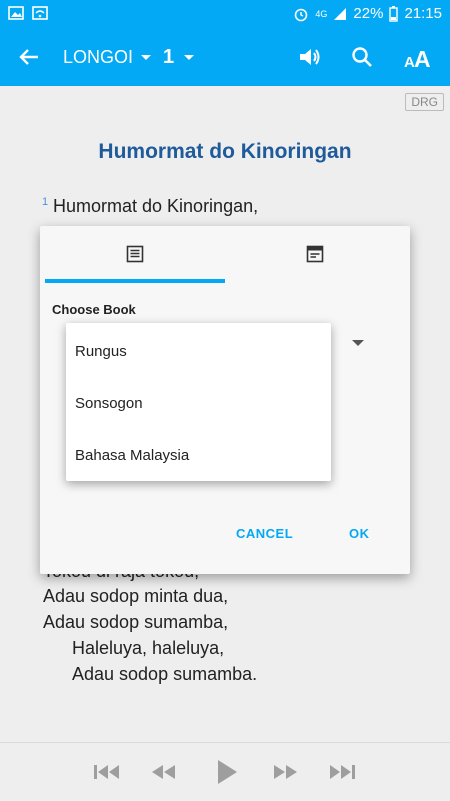 This screenshot has width=450, height=801. Describe the element at coordinates (98, 56) in the screenshot. I see `book-name: LONGOI` at that location.